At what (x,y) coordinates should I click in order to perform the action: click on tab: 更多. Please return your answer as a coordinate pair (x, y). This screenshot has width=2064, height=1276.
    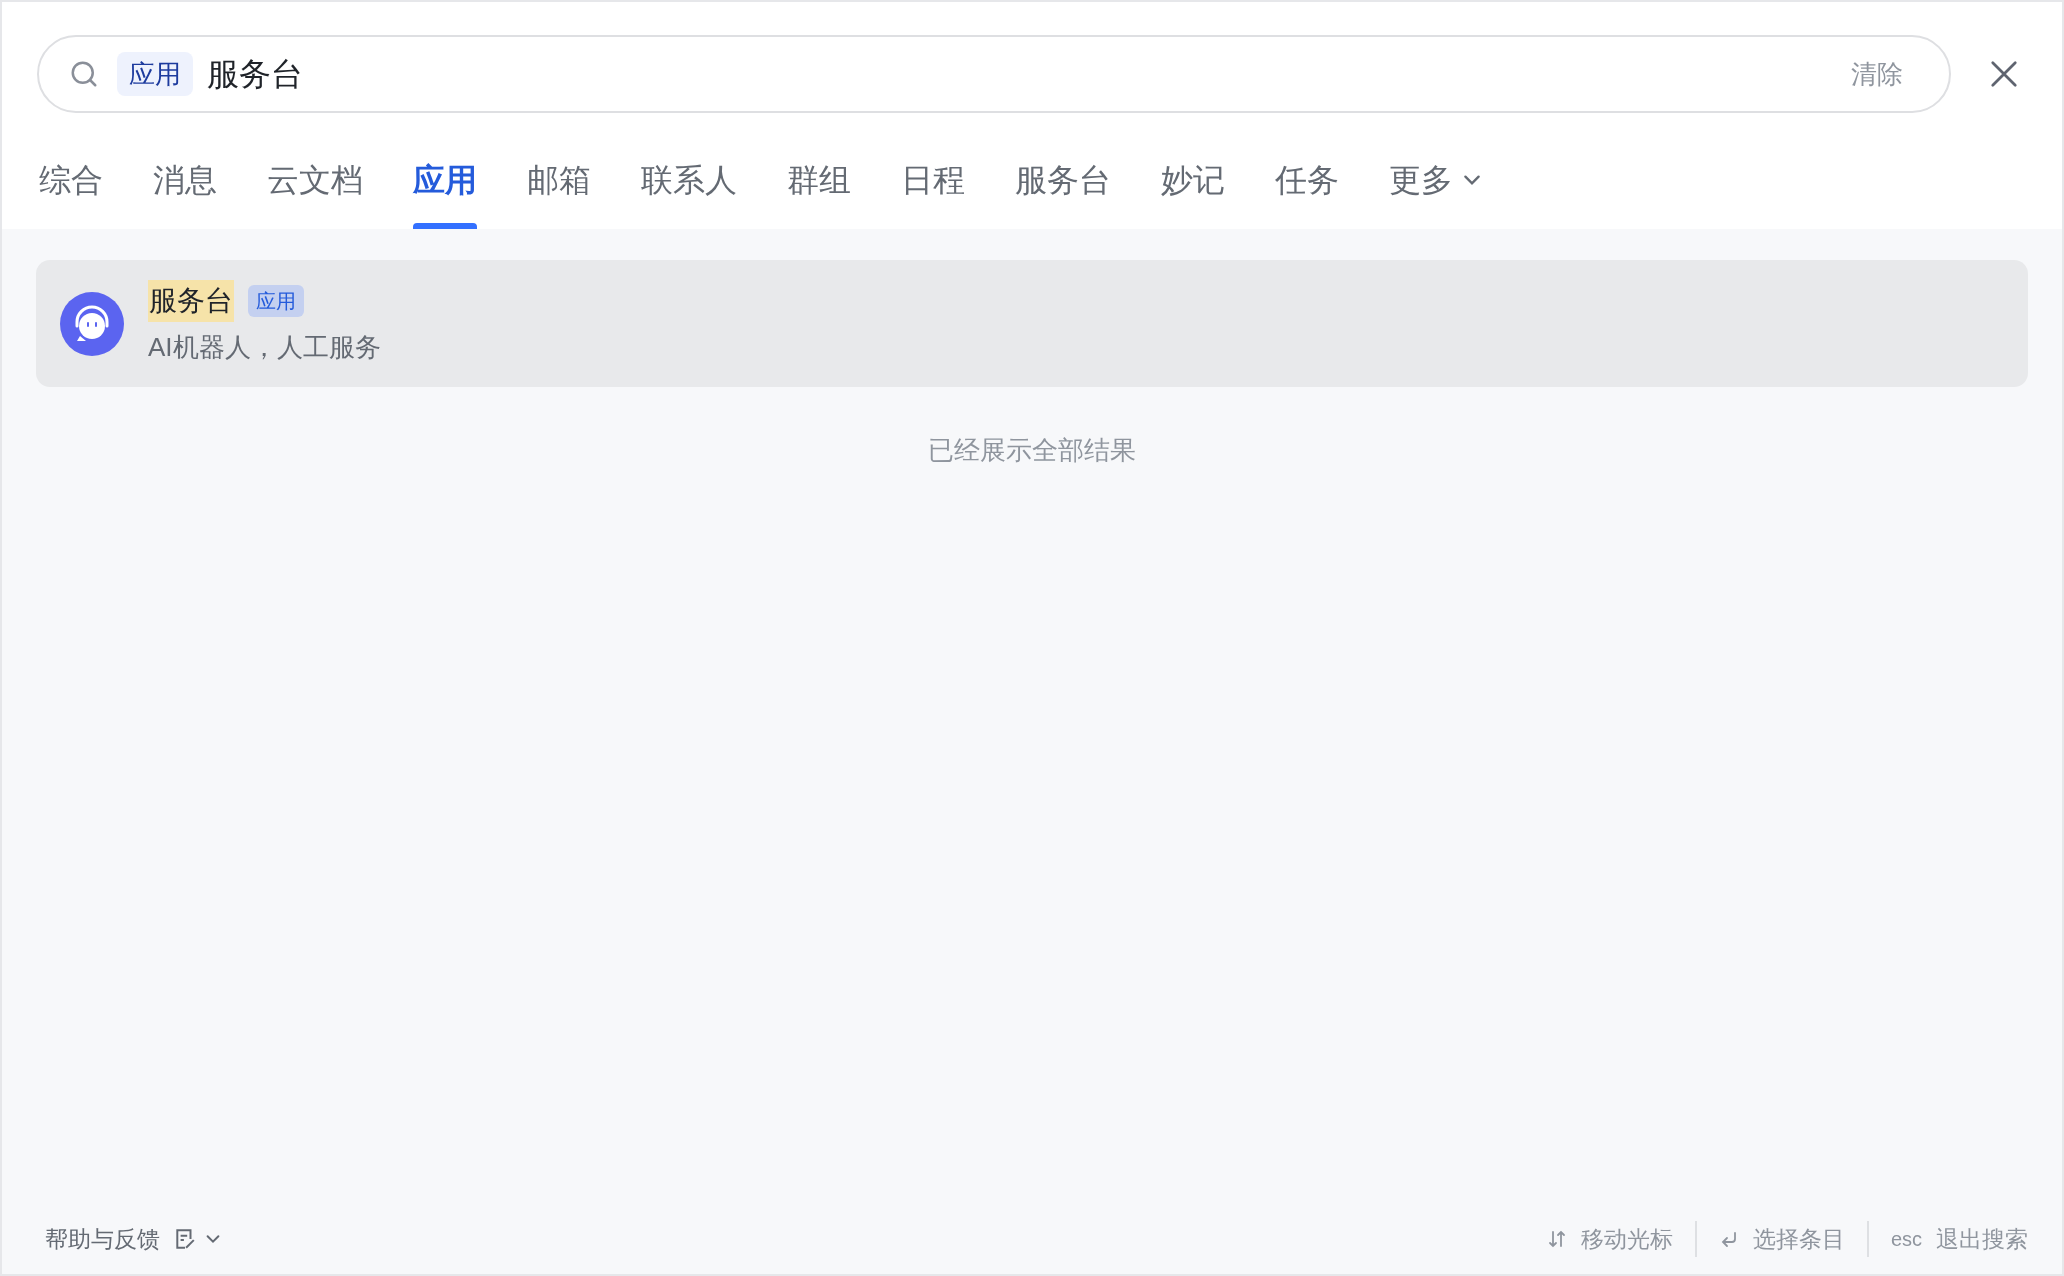
    Looking at the image, I should click on (1436, 190).